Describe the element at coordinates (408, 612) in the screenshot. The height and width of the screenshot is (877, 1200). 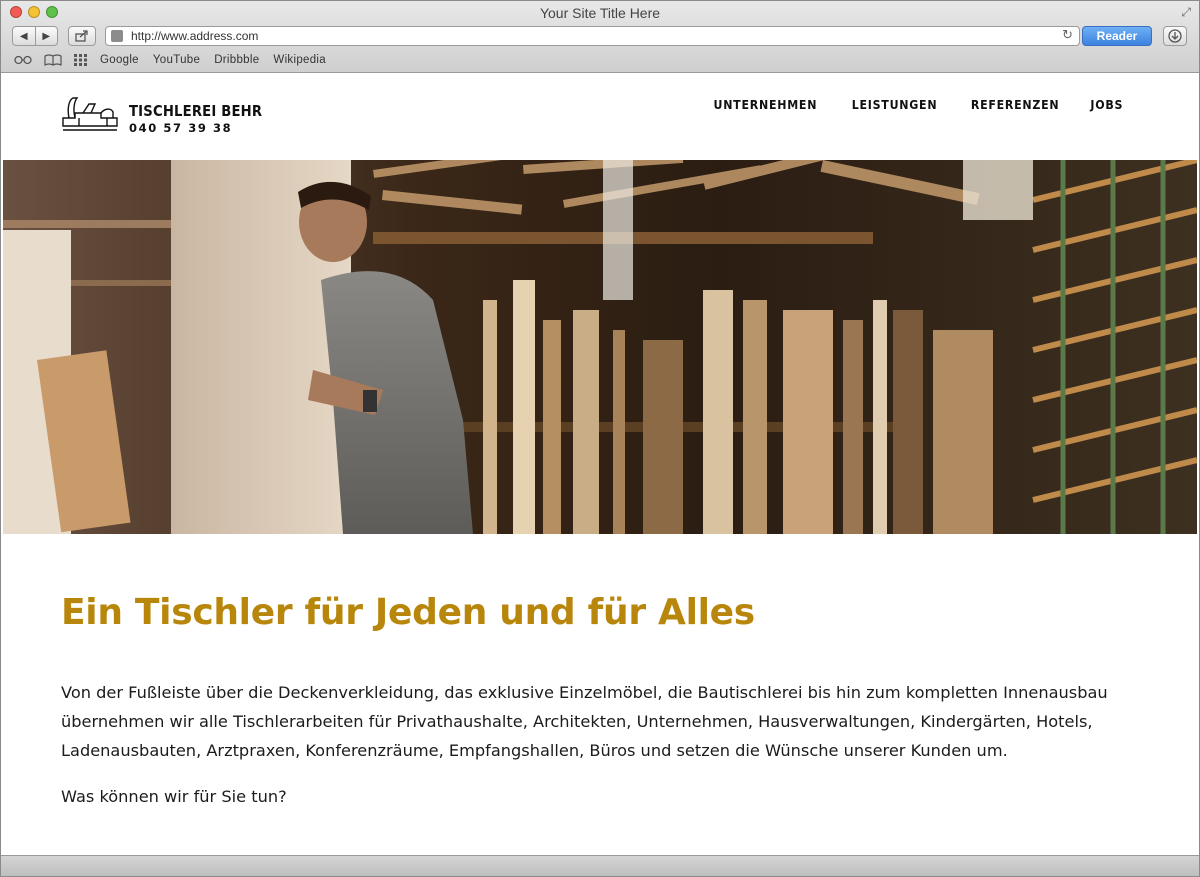
I see `page-headline: Ein Tischler für Jeden und für Alles` at that location.